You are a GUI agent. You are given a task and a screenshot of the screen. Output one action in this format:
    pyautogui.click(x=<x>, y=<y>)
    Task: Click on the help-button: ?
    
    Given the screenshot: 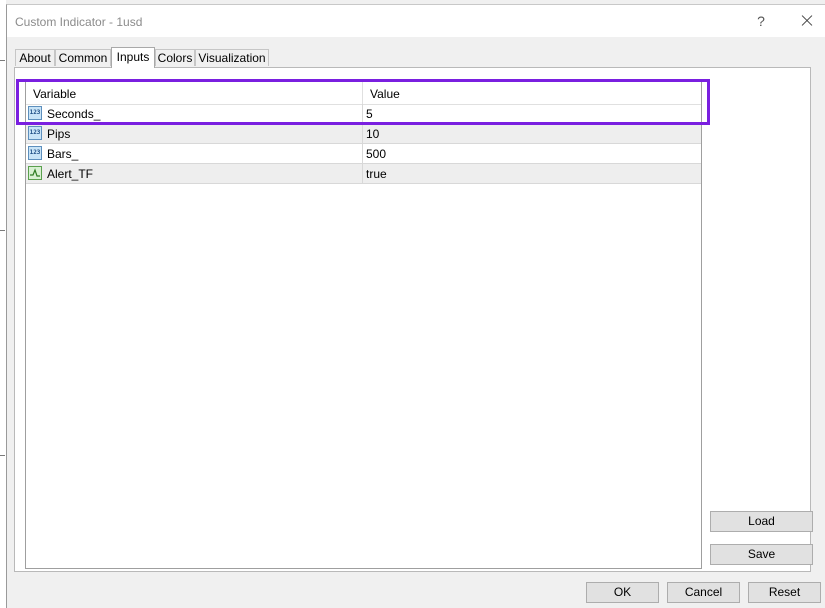 What is the action you would take?
    pyautogui.click(x=761, y=21)
    